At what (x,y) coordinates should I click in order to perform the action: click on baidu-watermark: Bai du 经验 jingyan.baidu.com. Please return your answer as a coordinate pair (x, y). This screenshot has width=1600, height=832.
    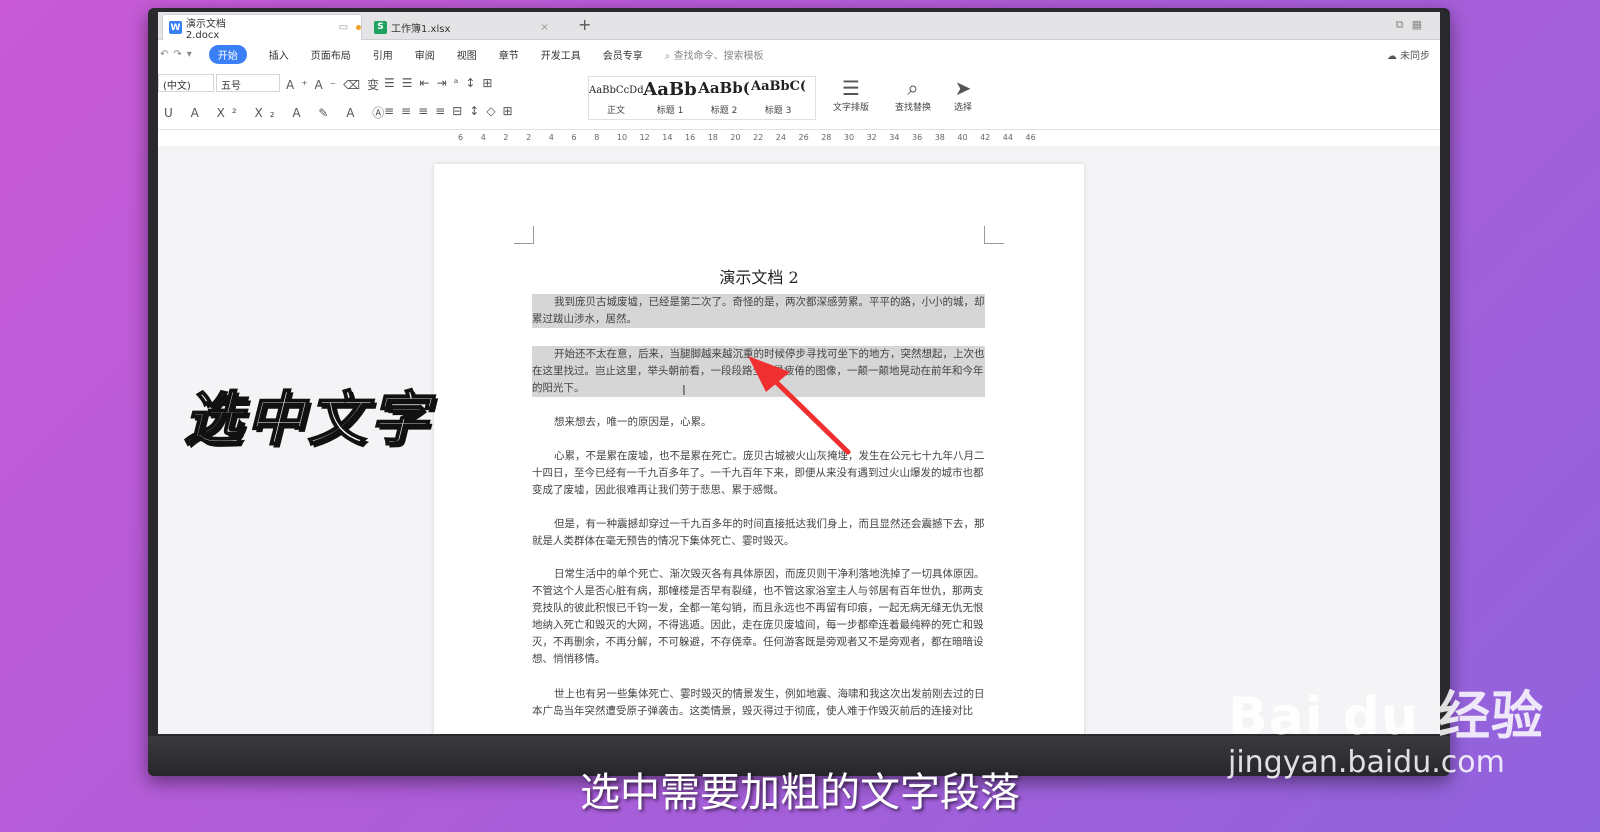
    Looking at the image, I should click on (1386, 727).